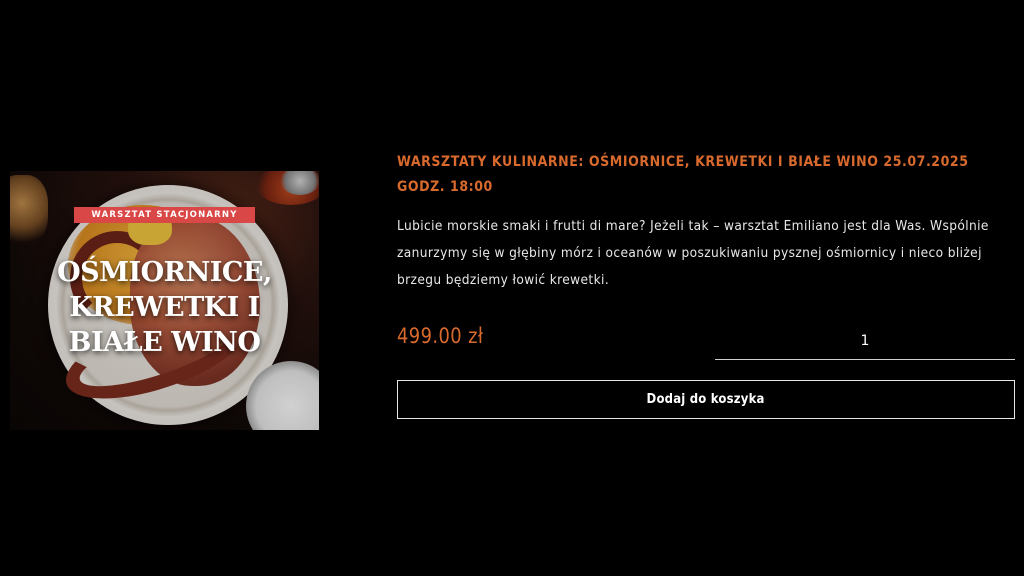 This screenshot has width=1024, height=576. I want to click on add-to-cart-button: Dodaj do koszyka, so click(706, 399).